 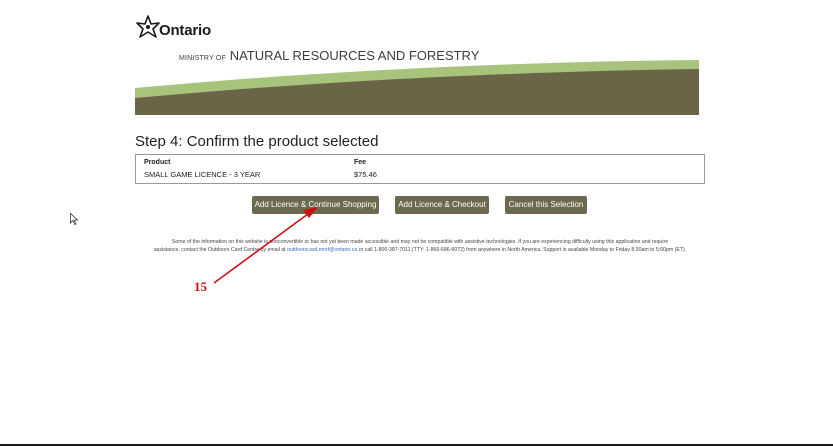 I want to click on column-header-fee: Fee, so click(x=360, y=162).